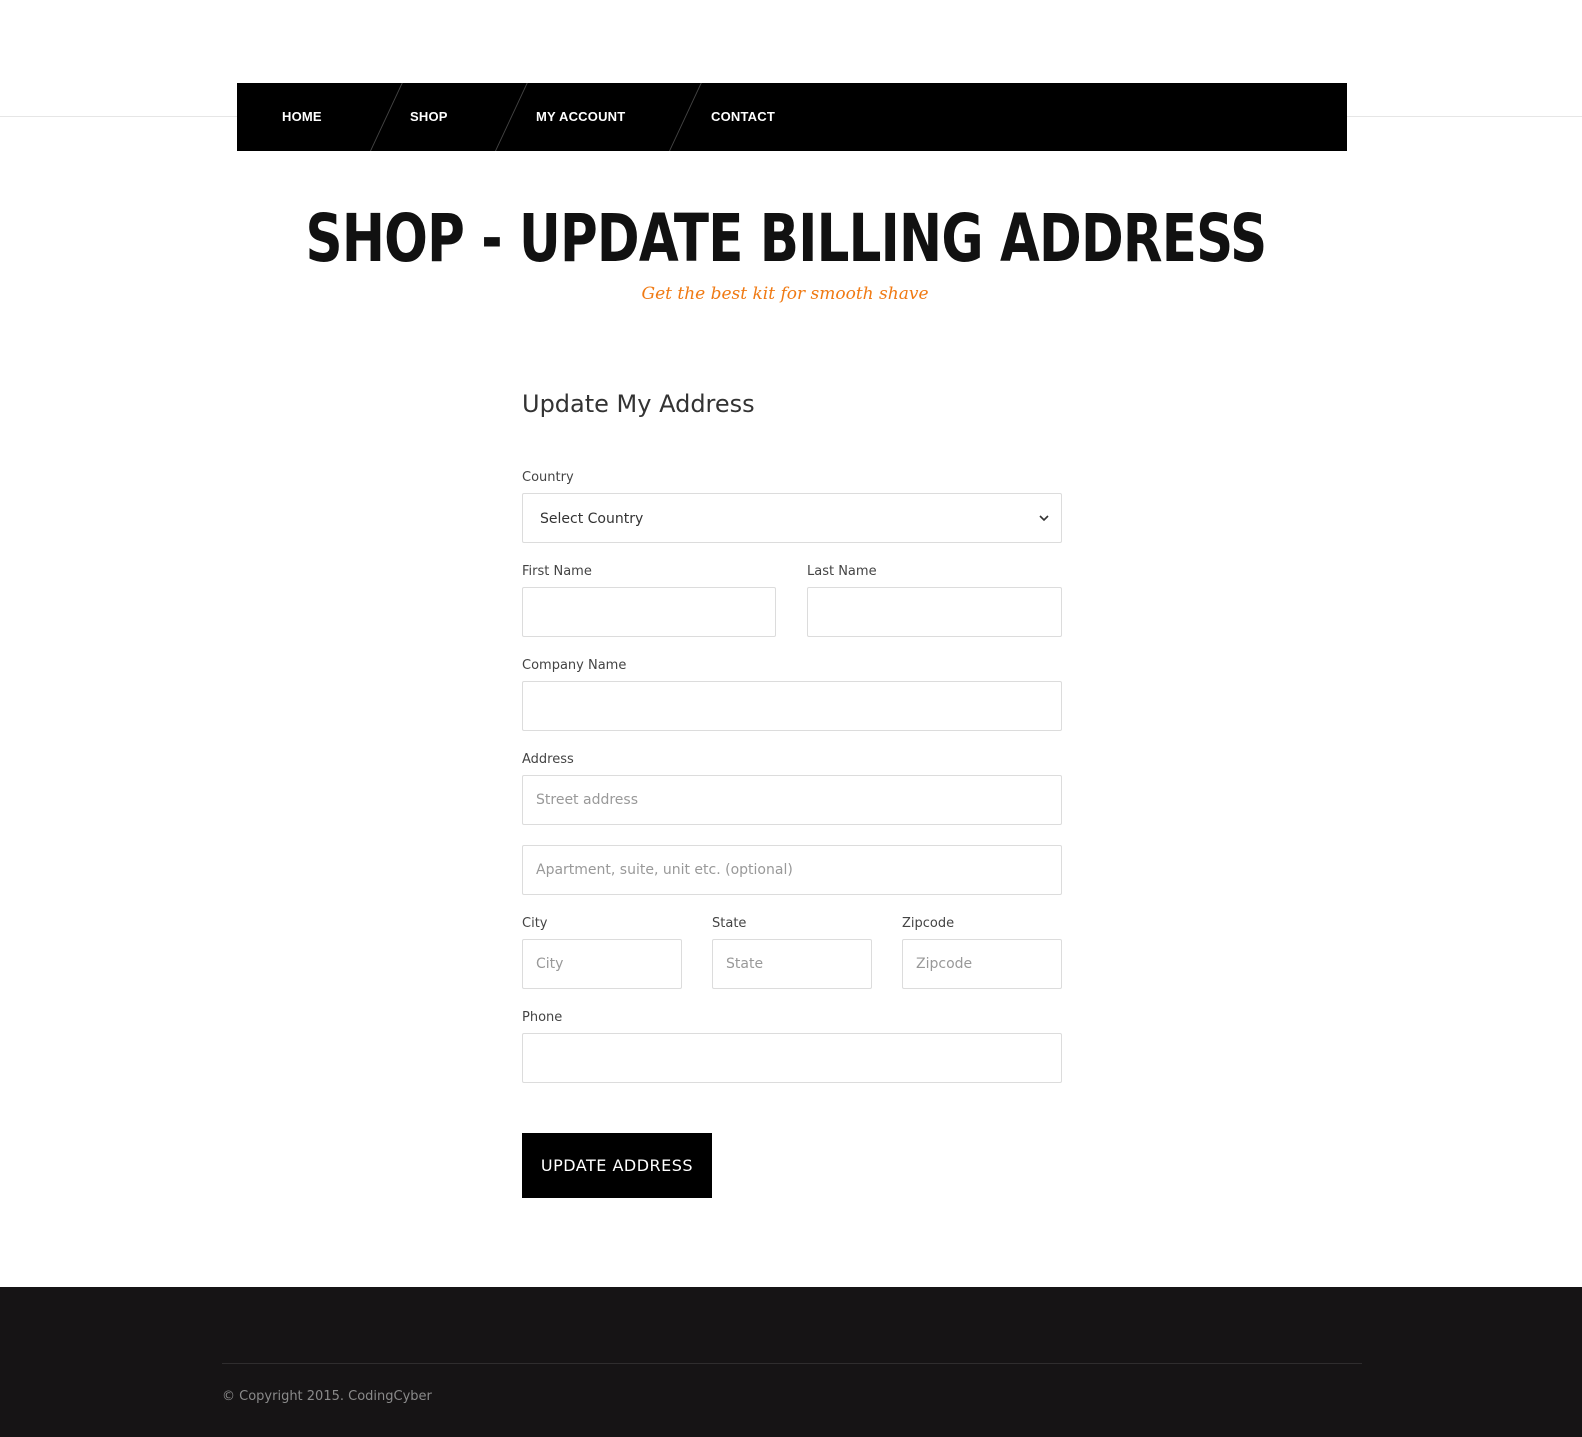 The image size is (1582, 1437). I want to click on nav-item-shop: SHOP, so click(429, 117).